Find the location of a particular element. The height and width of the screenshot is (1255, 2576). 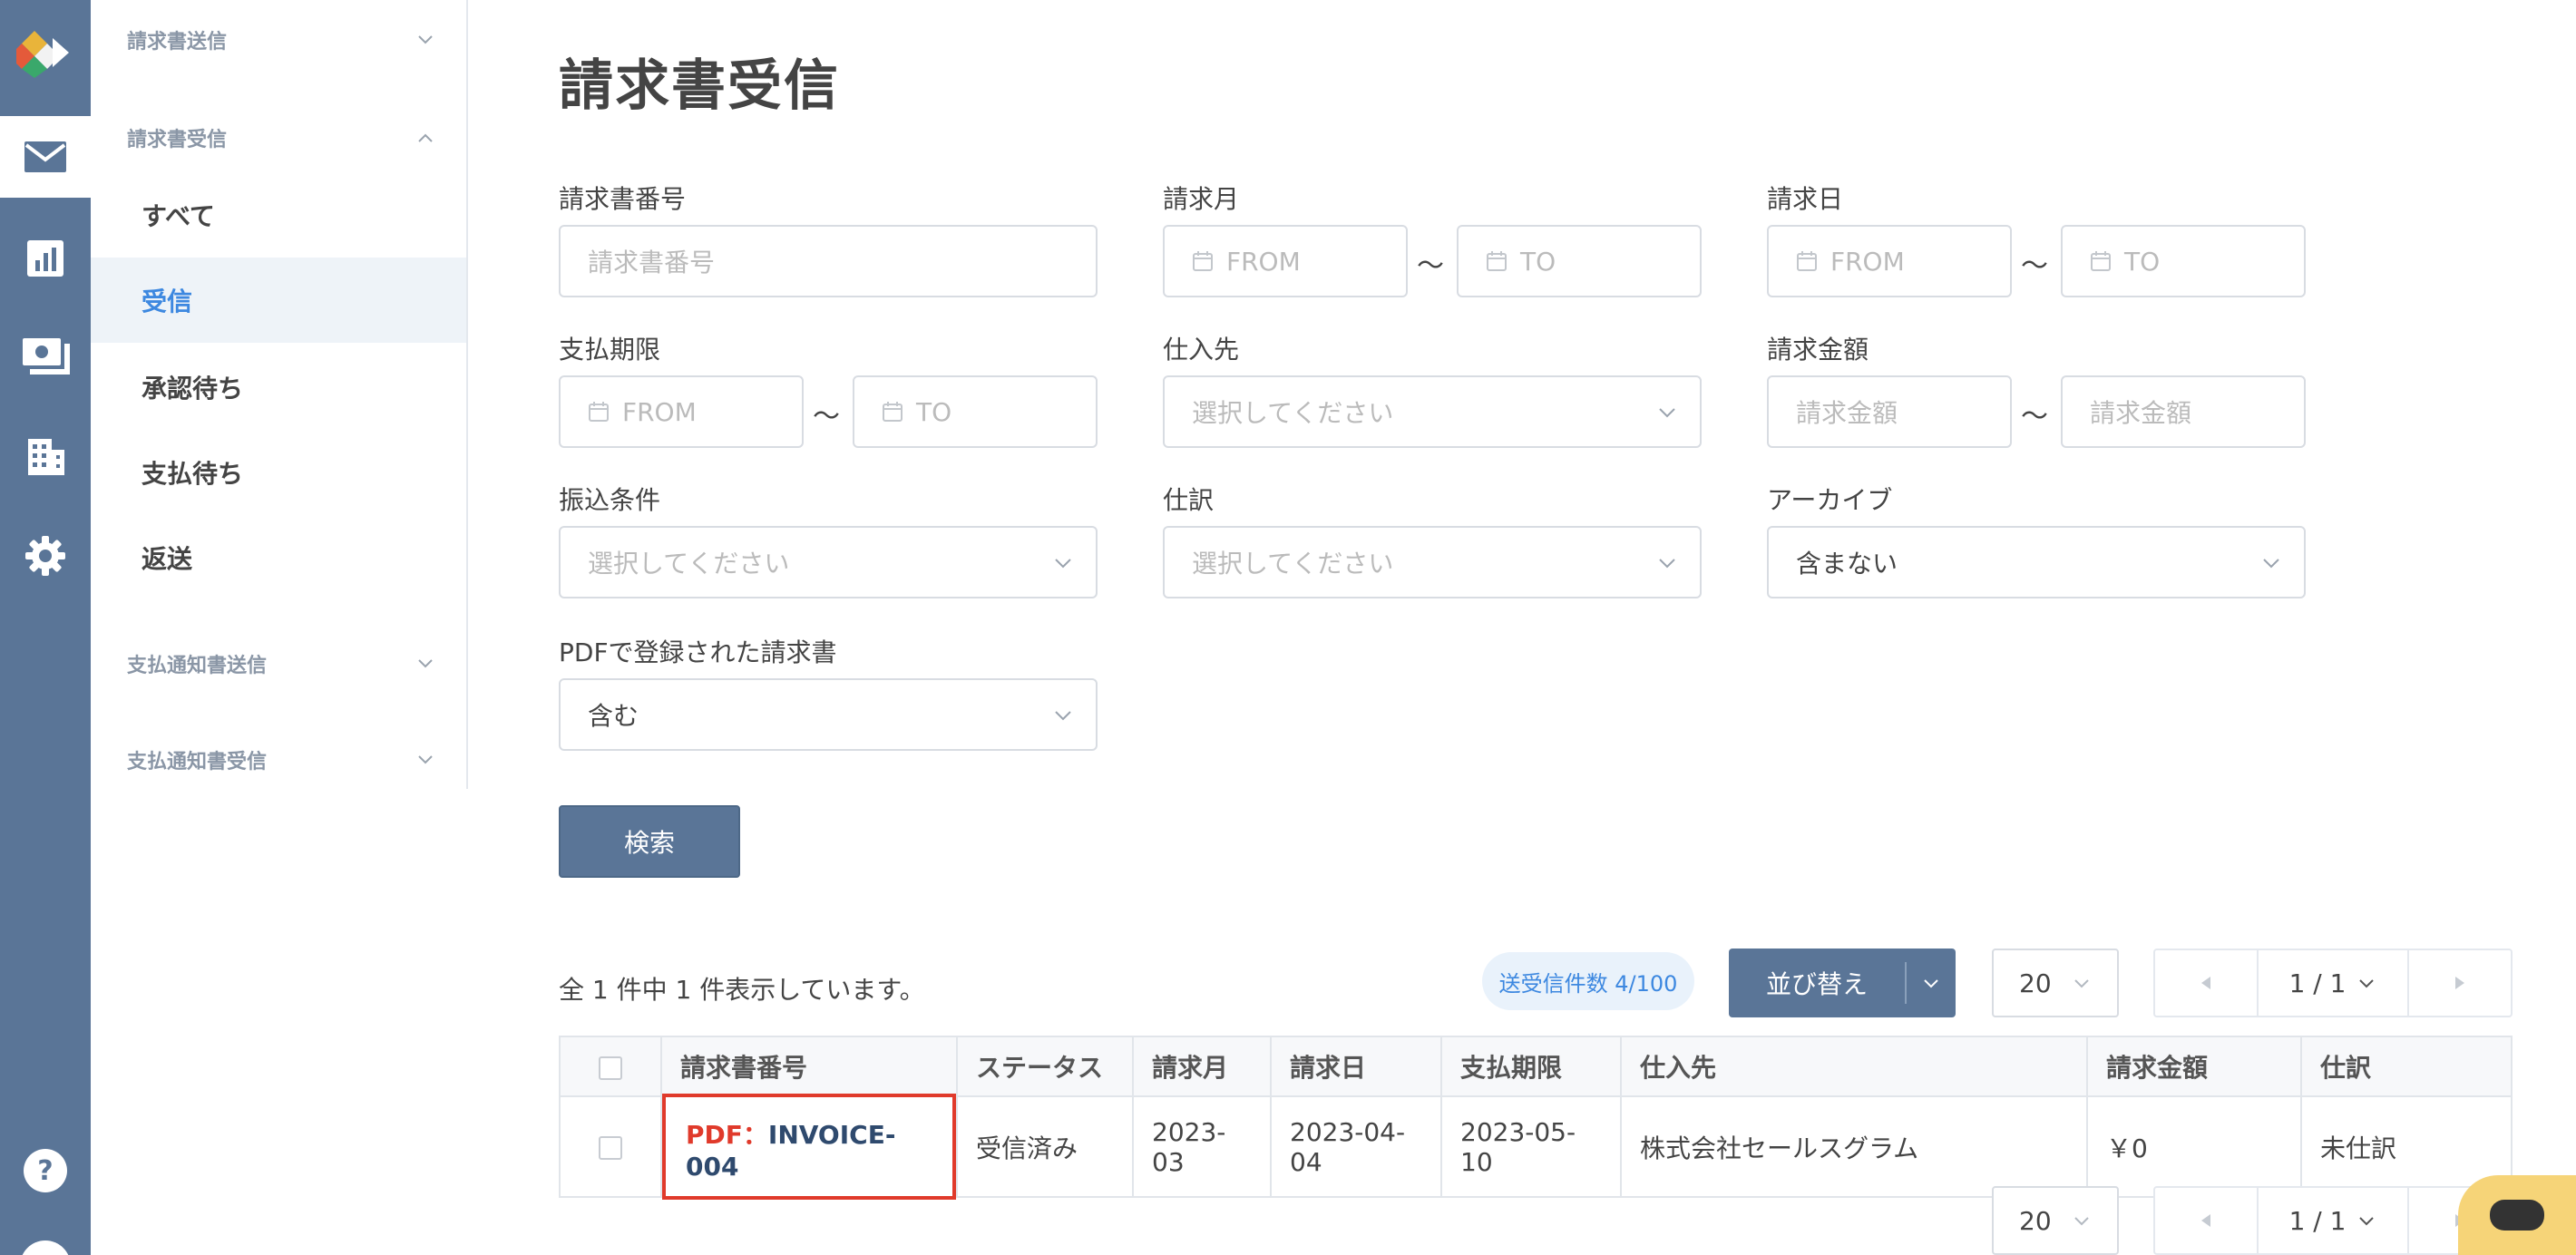

icon-rail: ? is located at coordinates (45, 627).